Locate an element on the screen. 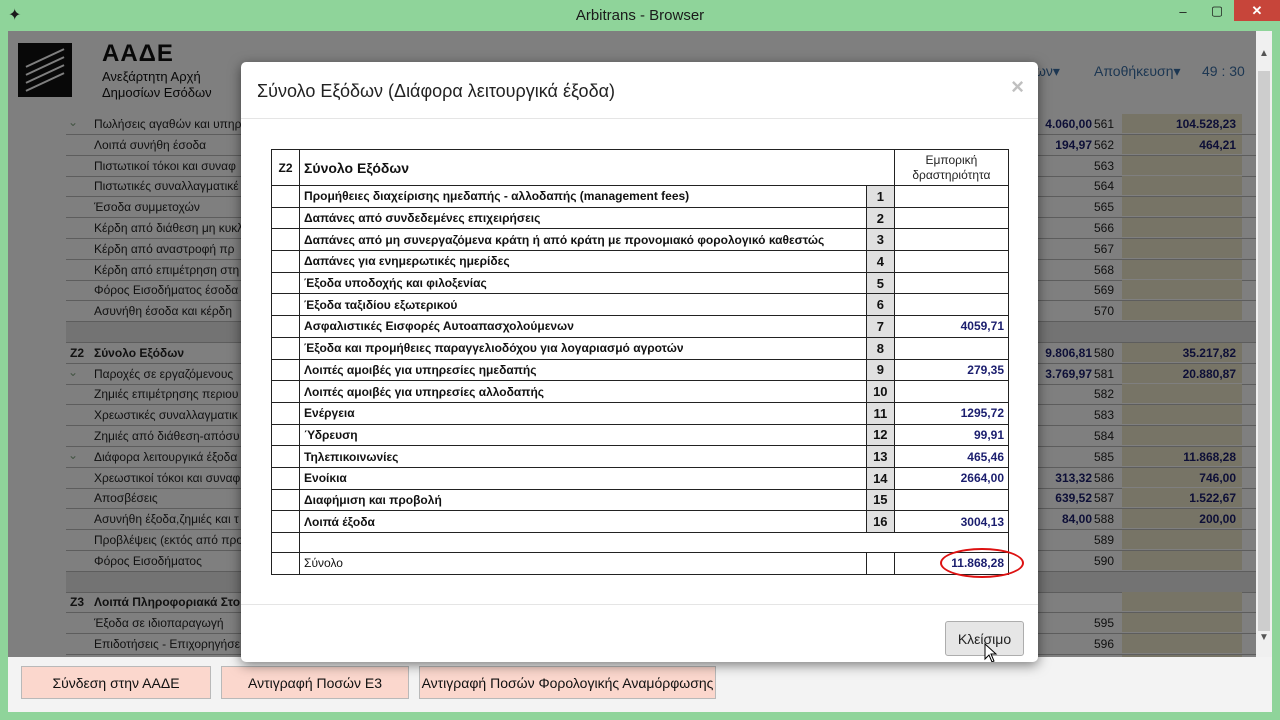 The width and height of the screenshot is (1280, 720). row-number: 7 is located at coordinates (880, 326).